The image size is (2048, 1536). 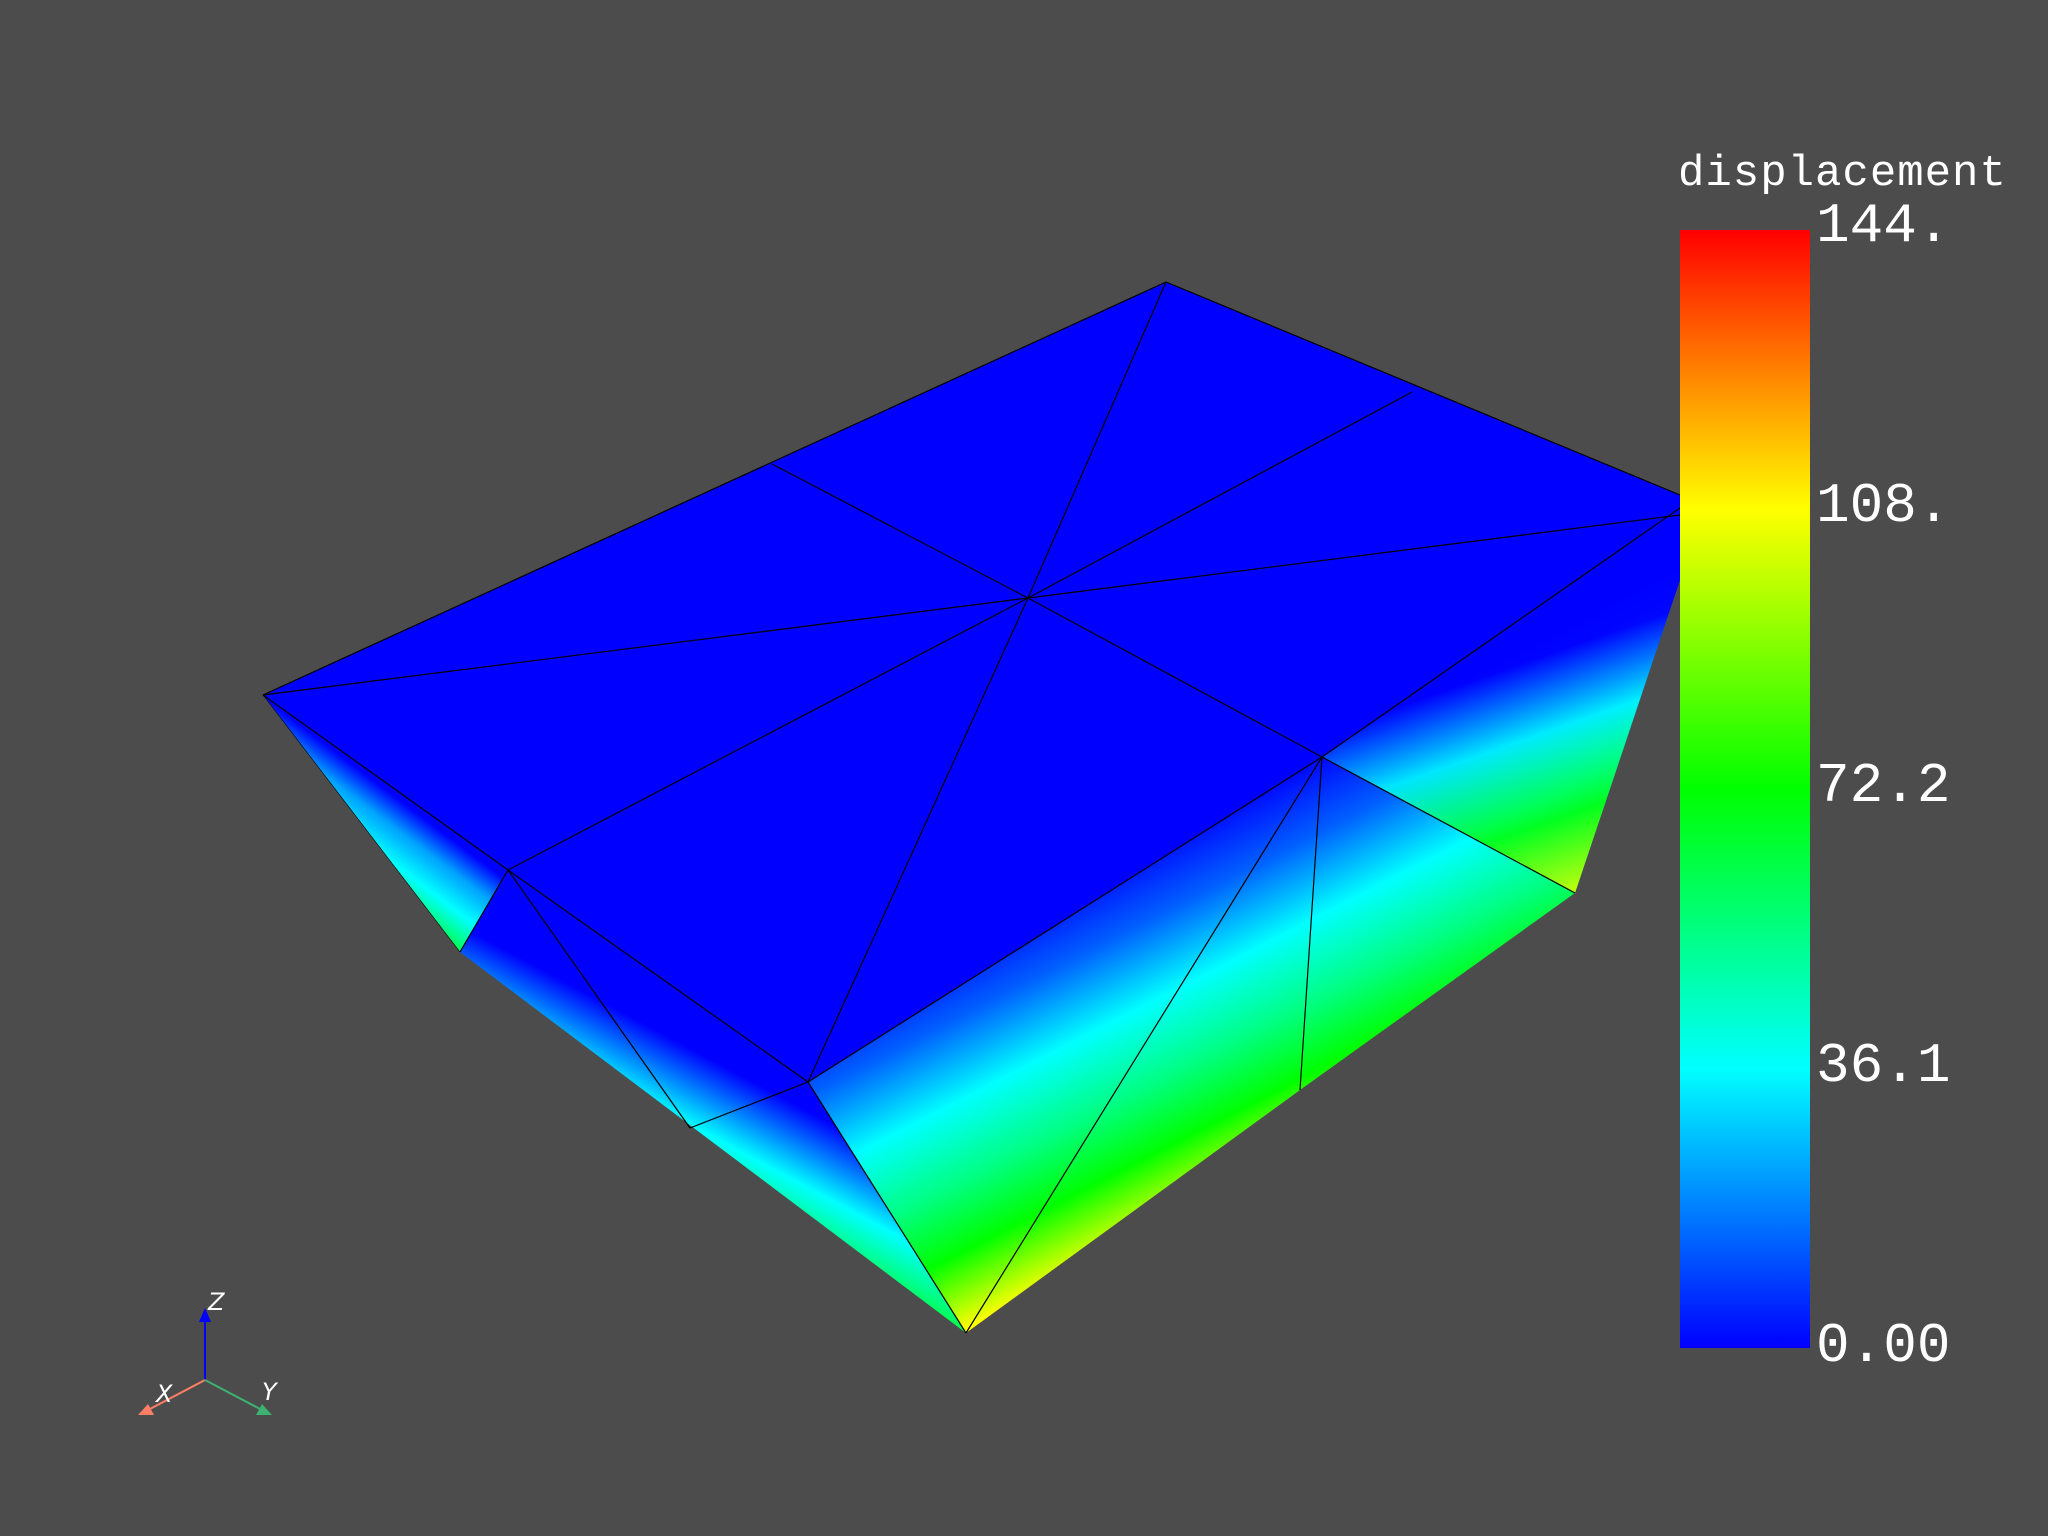 What do you see at coordinates (216, 1302) in the screenshot?
I see `z-axis-label: Z` at bounding box center [216, 1302].